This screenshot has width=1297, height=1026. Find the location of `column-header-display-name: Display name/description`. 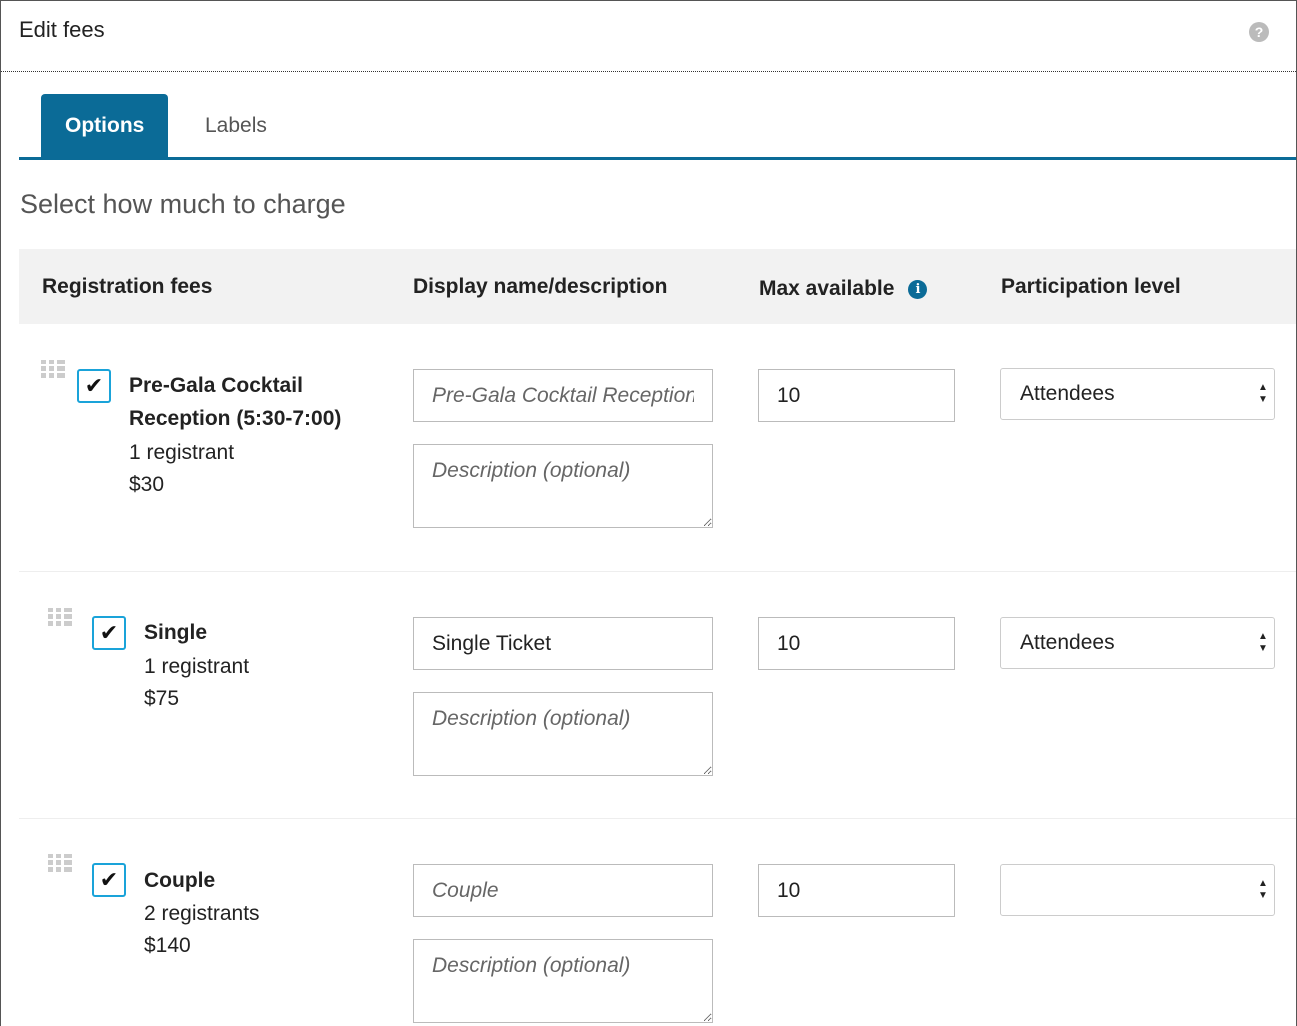

column-header-display-name: Display name/description is located at coordinates (540, 286).